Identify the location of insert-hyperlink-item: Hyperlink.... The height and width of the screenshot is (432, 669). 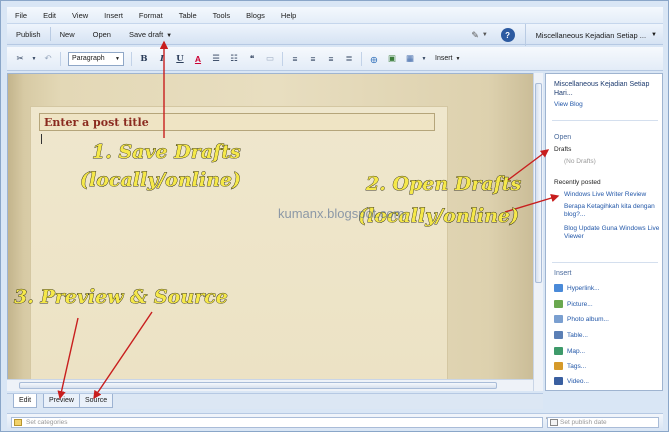
(577, 288).